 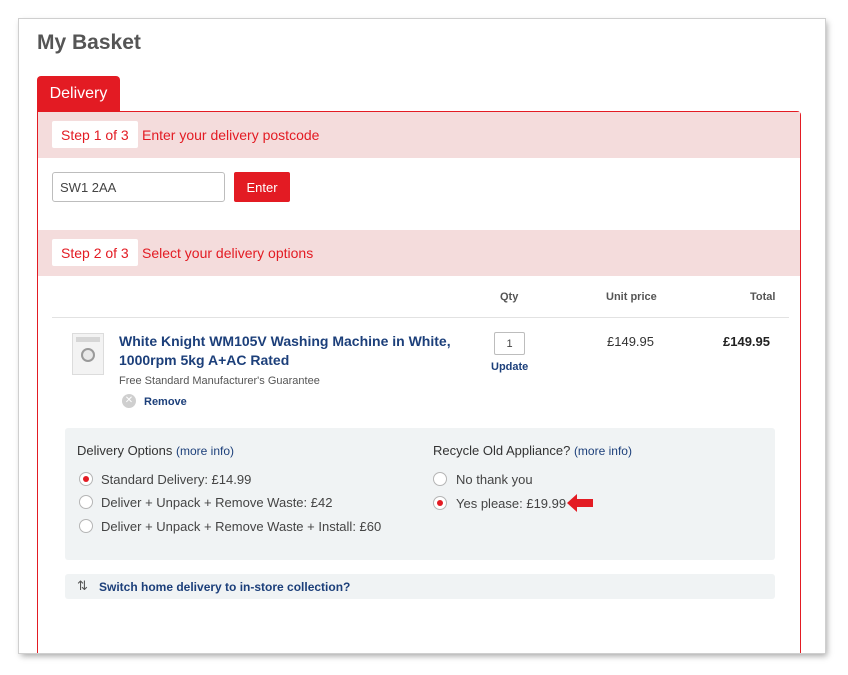 I want to click on step-1-text: Enter your delivery postcode, so click(x=231, y=135).